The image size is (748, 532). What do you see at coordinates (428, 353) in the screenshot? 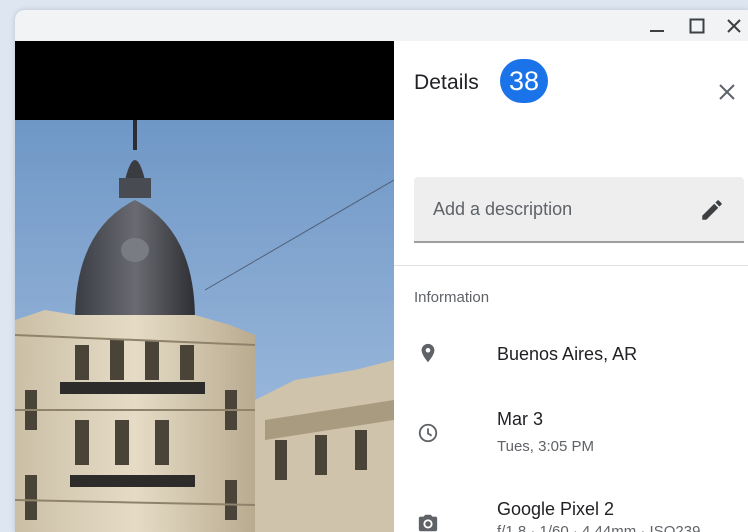
I see `location-pin-icon` at bounding box center [428, 353].